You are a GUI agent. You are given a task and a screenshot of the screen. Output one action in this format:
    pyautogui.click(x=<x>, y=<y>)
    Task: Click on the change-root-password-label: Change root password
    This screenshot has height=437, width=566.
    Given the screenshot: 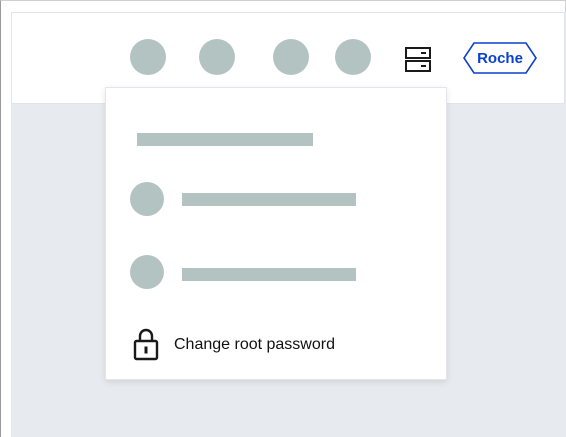 What is the action you would take?
    pyautogui.click(x=254, y=344)
    